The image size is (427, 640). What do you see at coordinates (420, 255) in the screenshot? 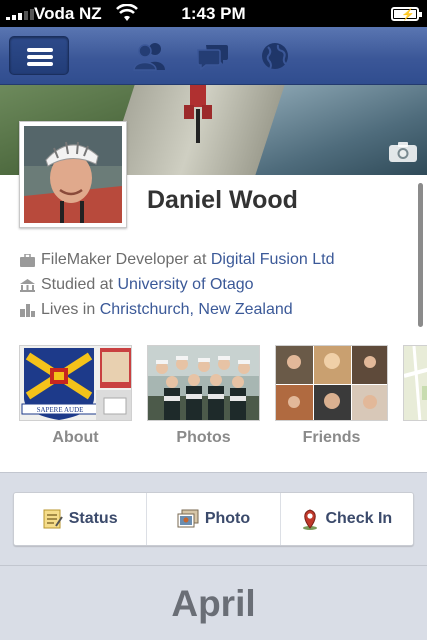
I see `vertical-scrollbar` at bounding box center [420, 255].